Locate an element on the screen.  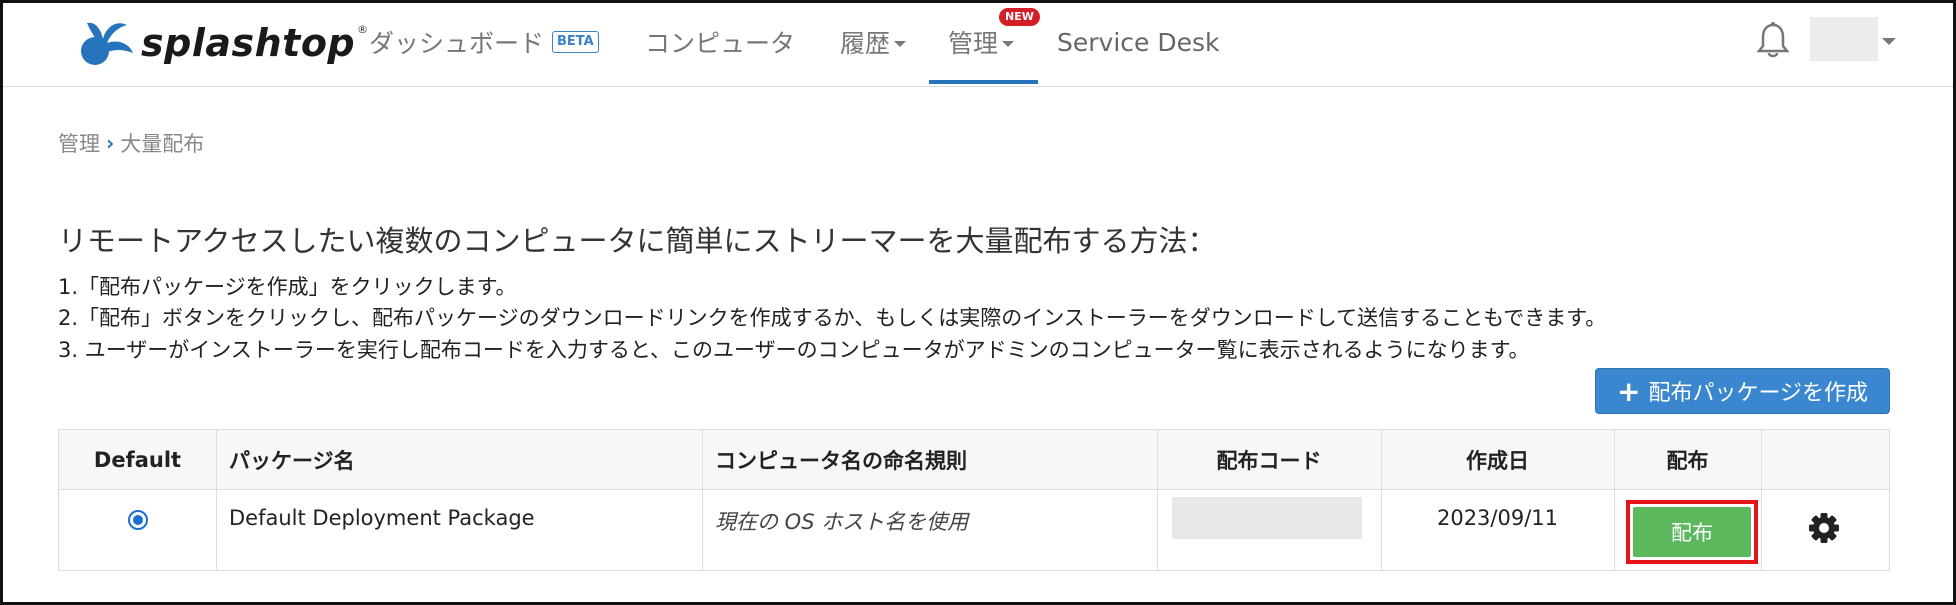
deploy-code-masked is located at coordinates (1267, 518).